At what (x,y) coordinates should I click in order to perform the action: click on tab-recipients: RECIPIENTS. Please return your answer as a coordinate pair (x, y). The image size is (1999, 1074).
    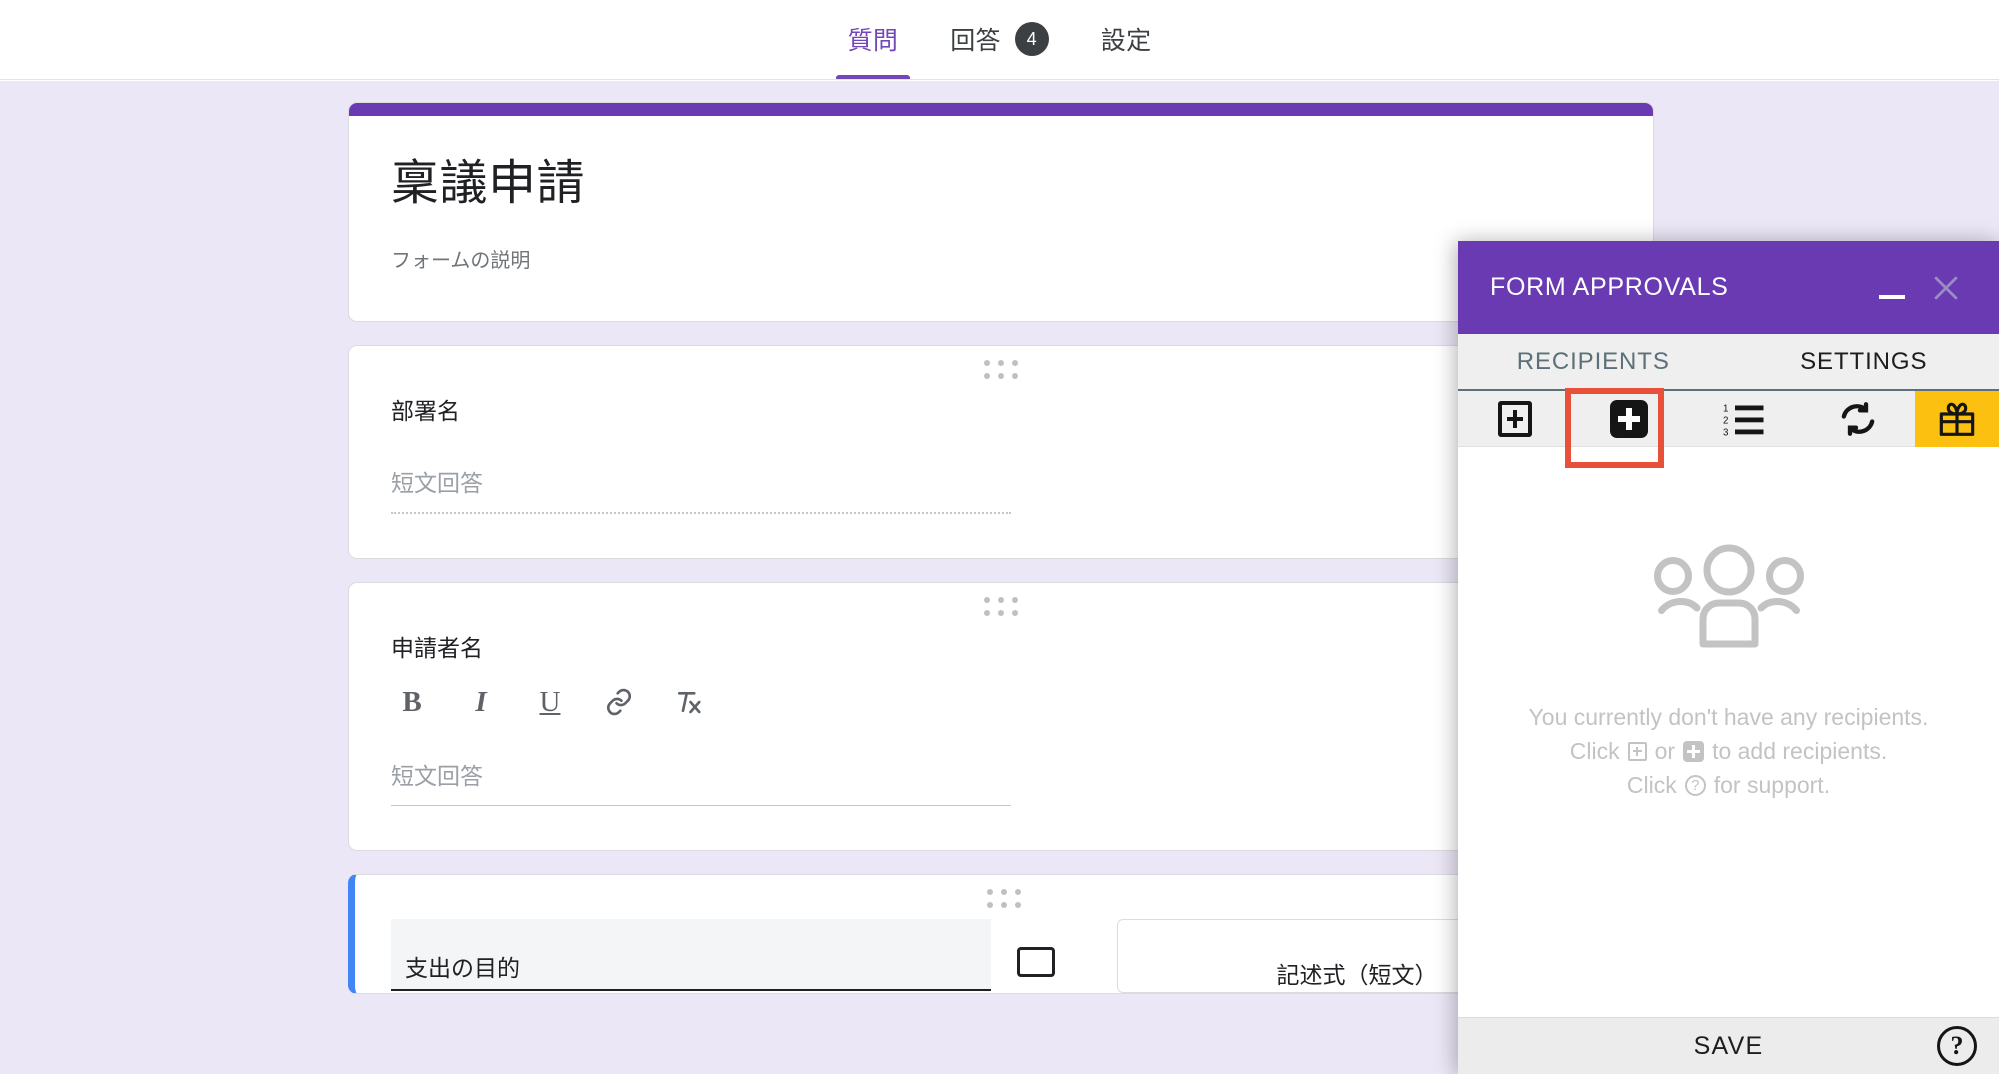
    Looking at the image, I should click on (1593, 361).